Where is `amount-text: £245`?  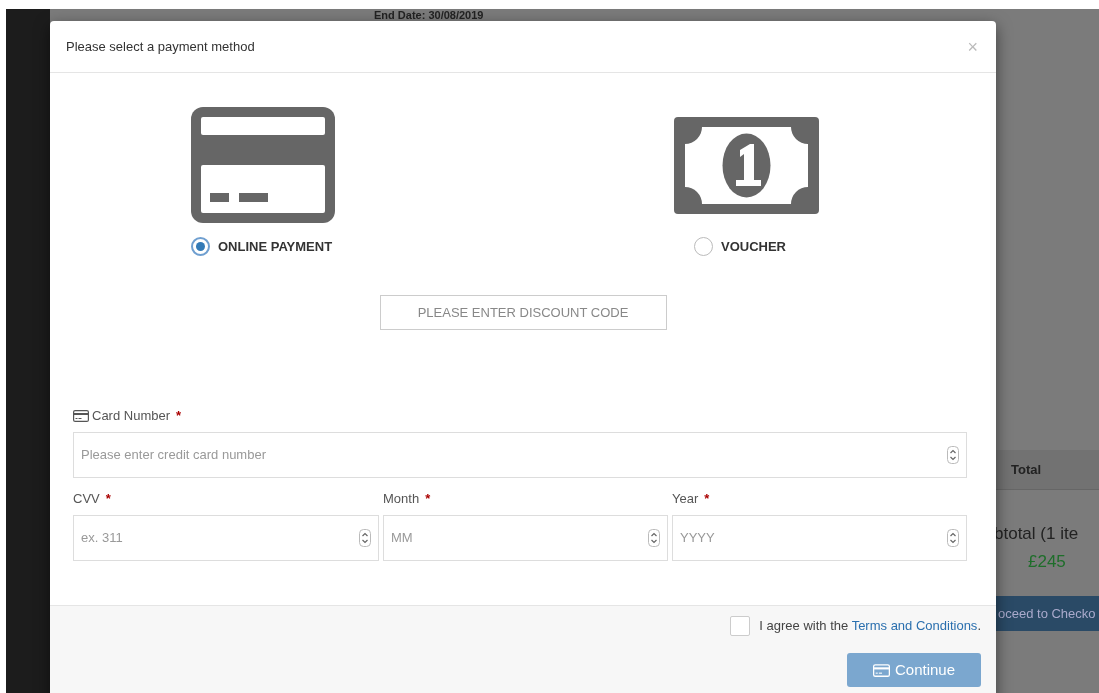 amount-text: £245 is located at coordinates (1047, 562).